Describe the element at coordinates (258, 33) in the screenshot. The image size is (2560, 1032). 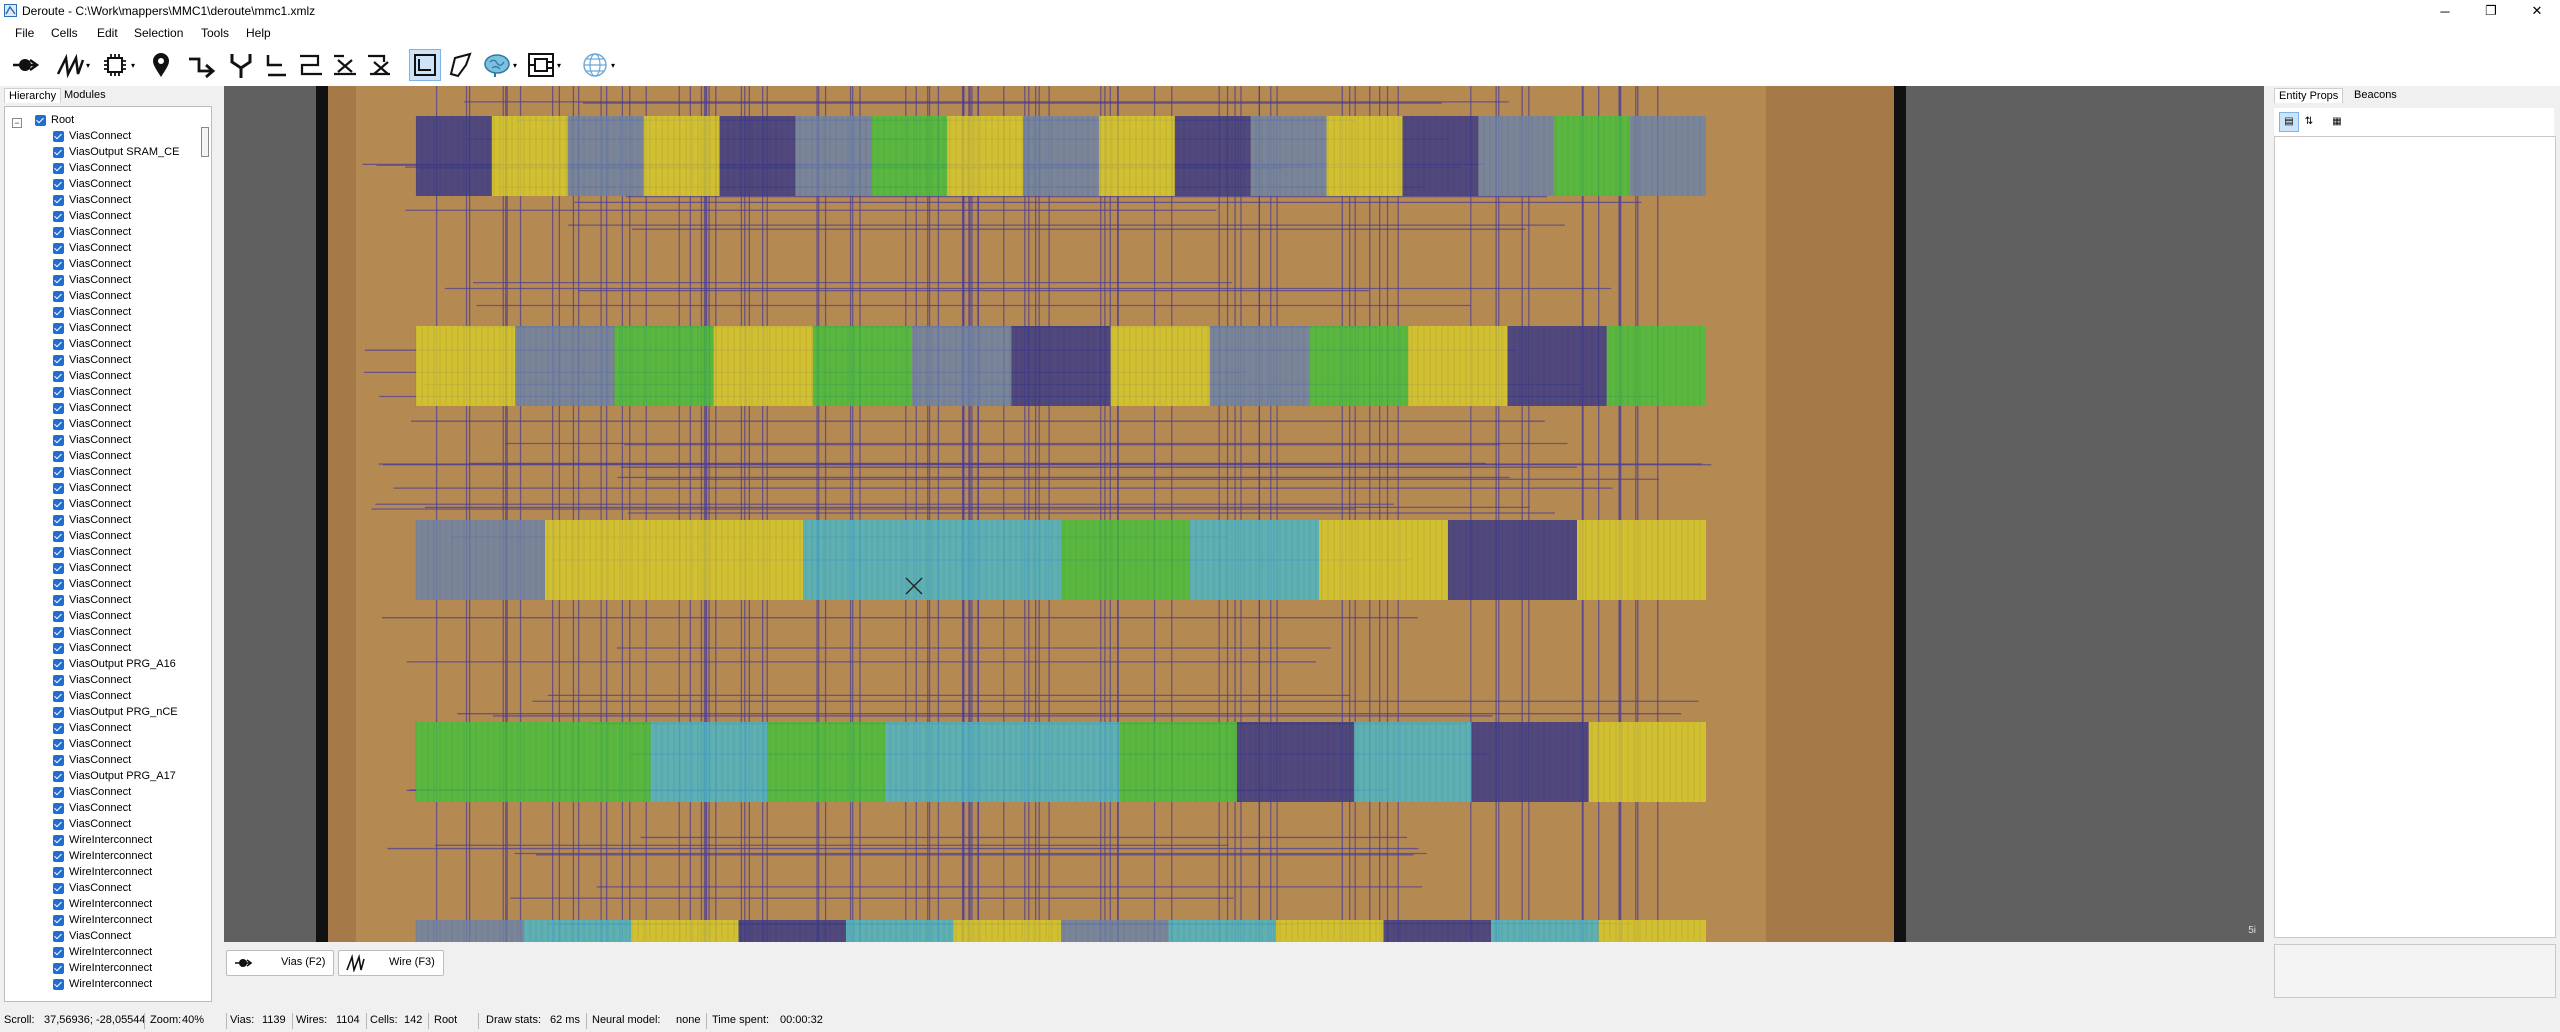
I see `menu-help: Help` at that location.